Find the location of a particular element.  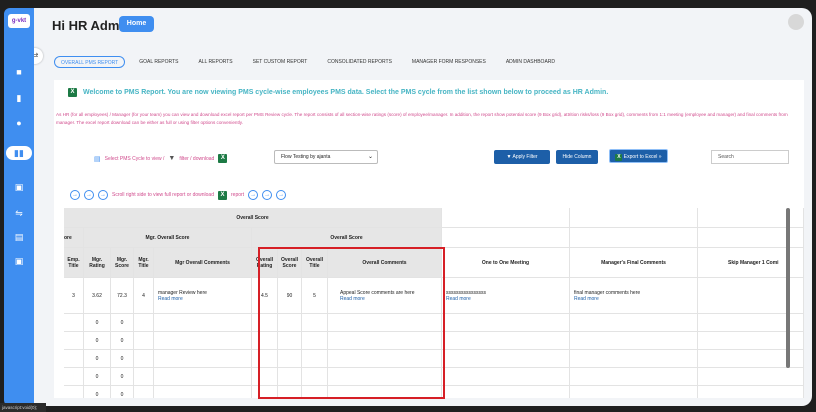

export-excel-button: X Export to Excel » is located at coordinates (638, 156).